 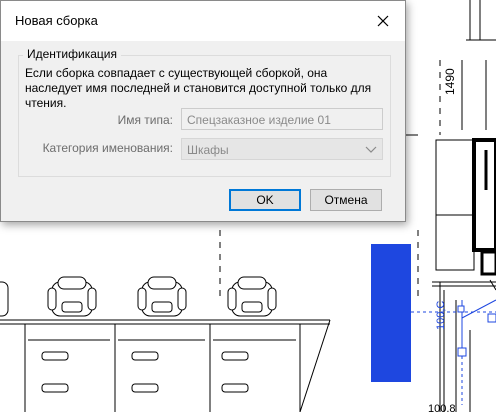 What do you see at coordinates (265, 200) in the screenshot?
I see `ok-button: OK` at bounding box center [265, 200].